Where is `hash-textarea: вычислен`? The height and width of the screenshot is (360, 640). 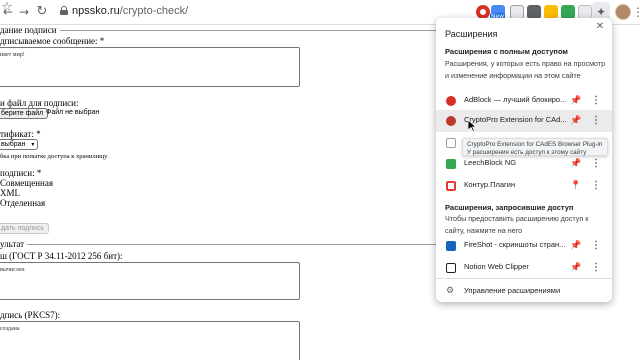
hash-textarea: вычислен is located at coordinates (150, 281).